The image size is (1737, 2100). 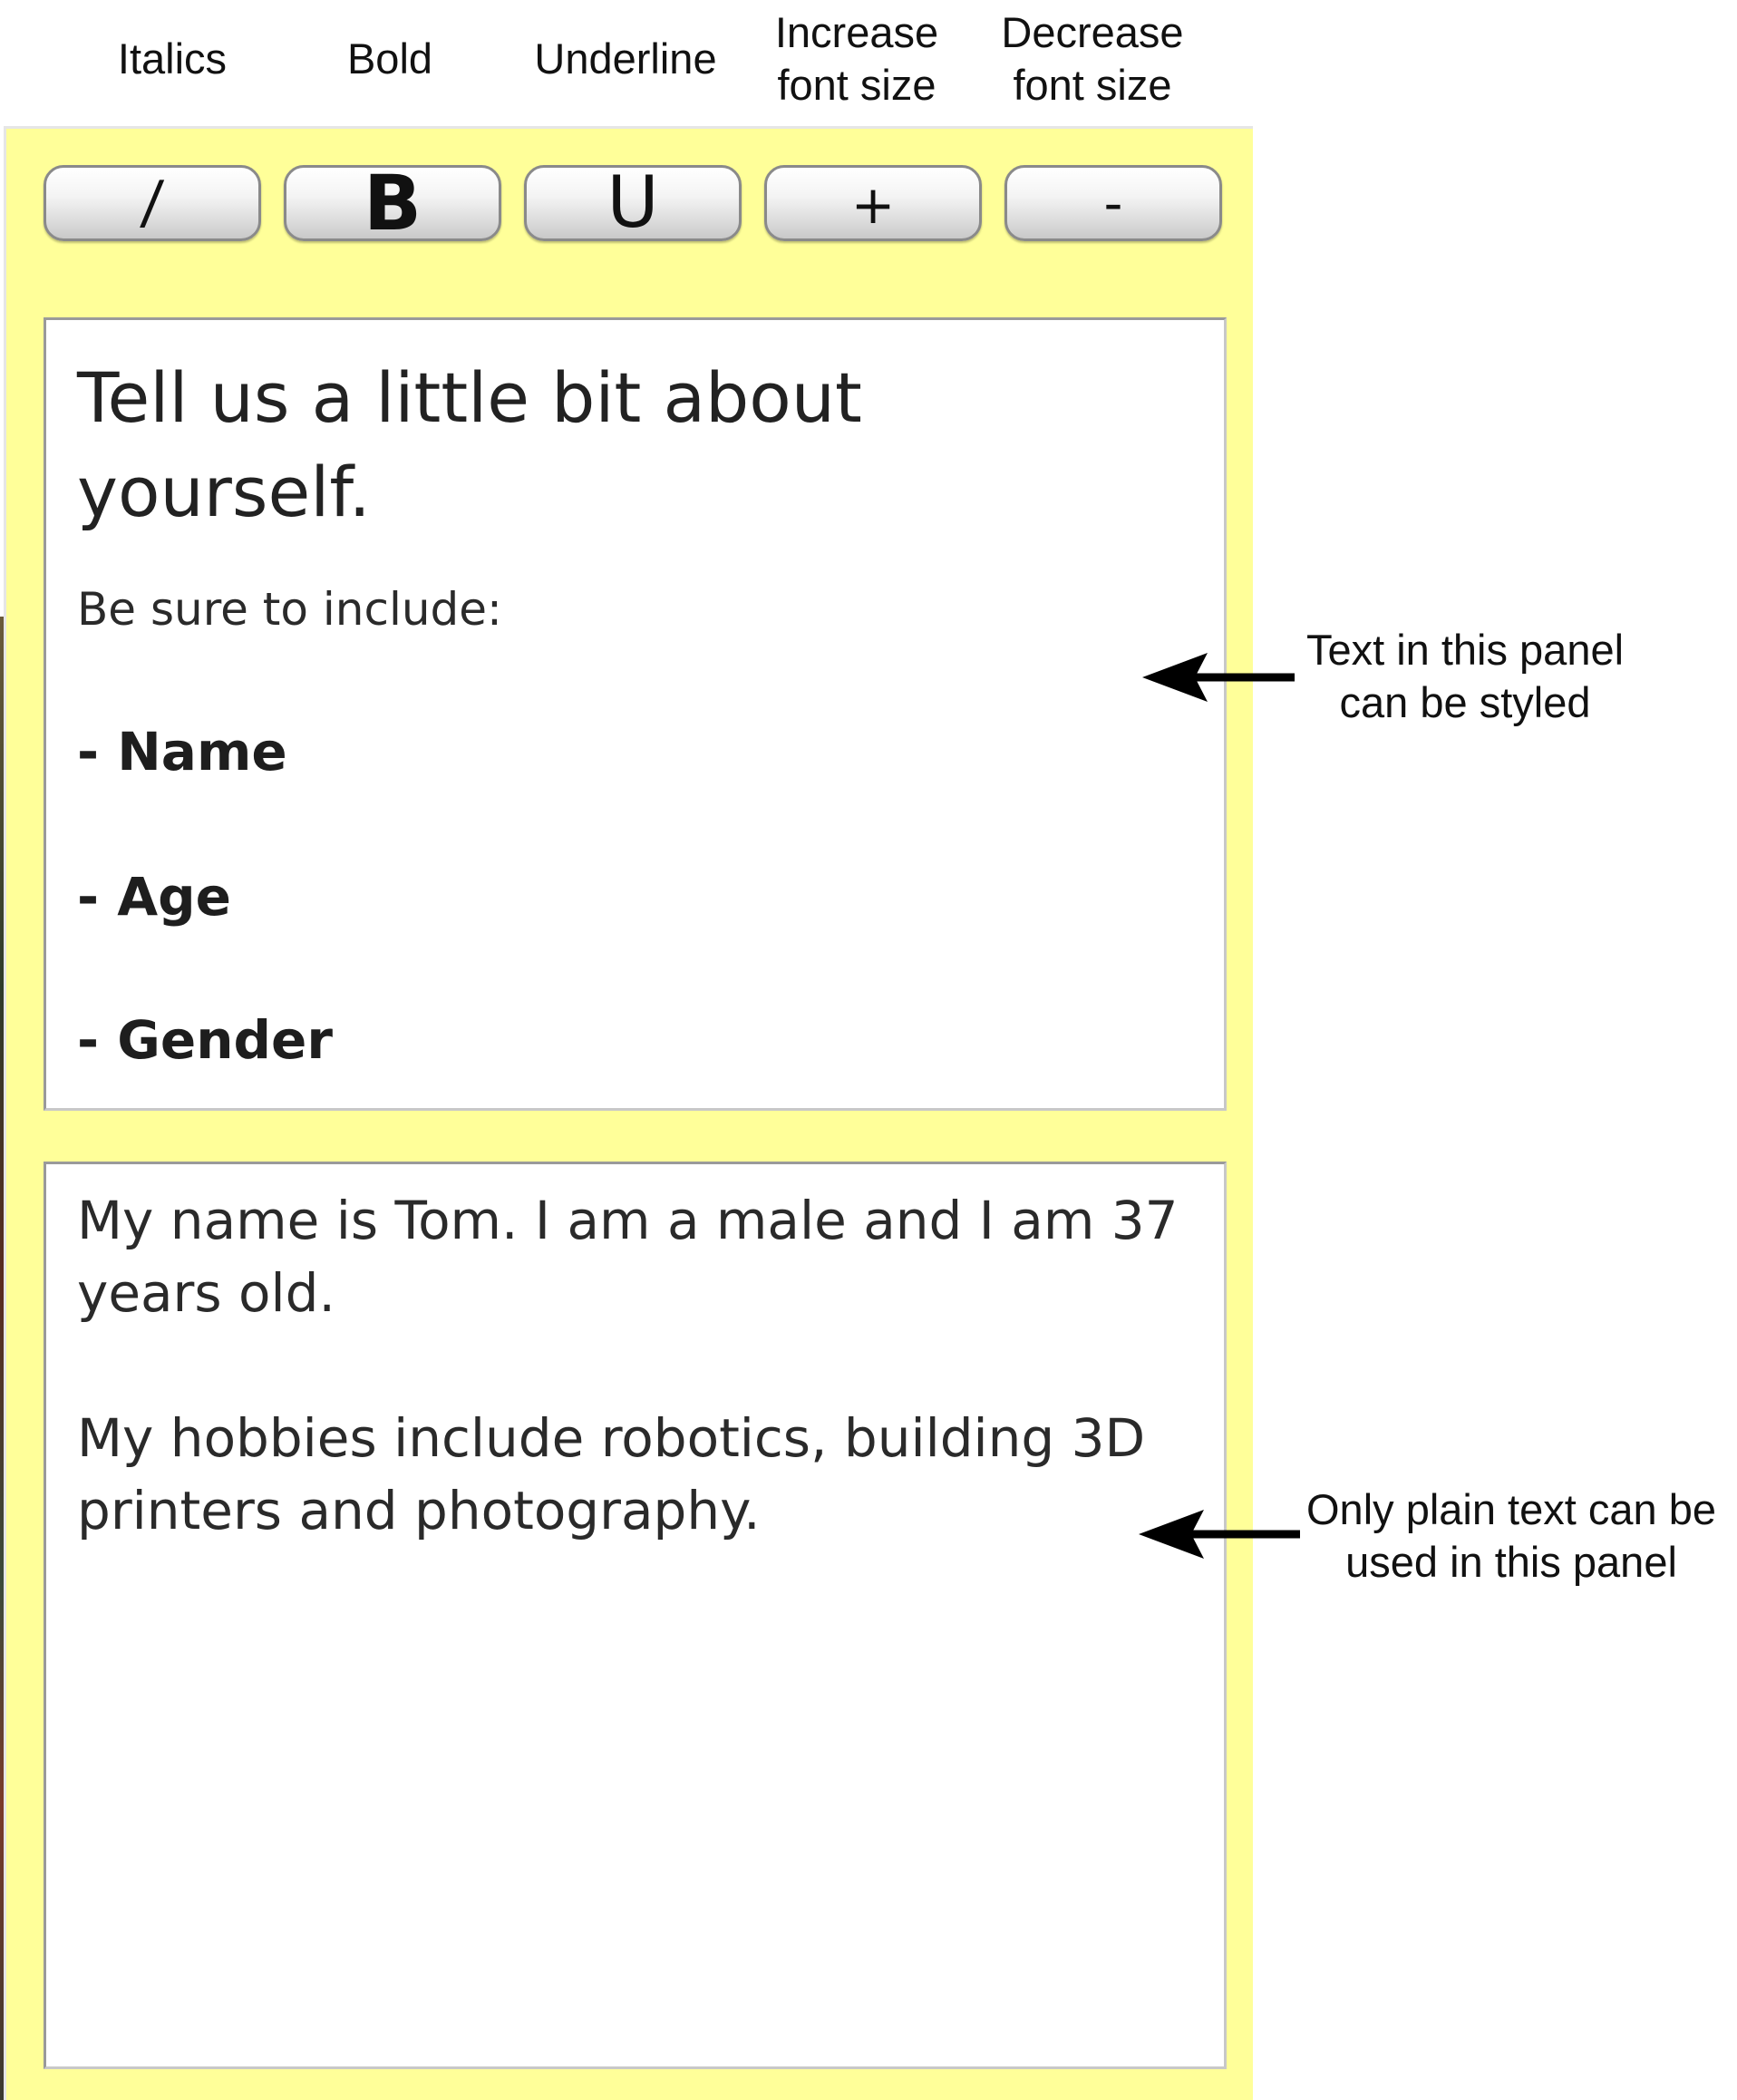 I want to click on decrease-font-size-button-label: -, so click(x=1113, y=203).